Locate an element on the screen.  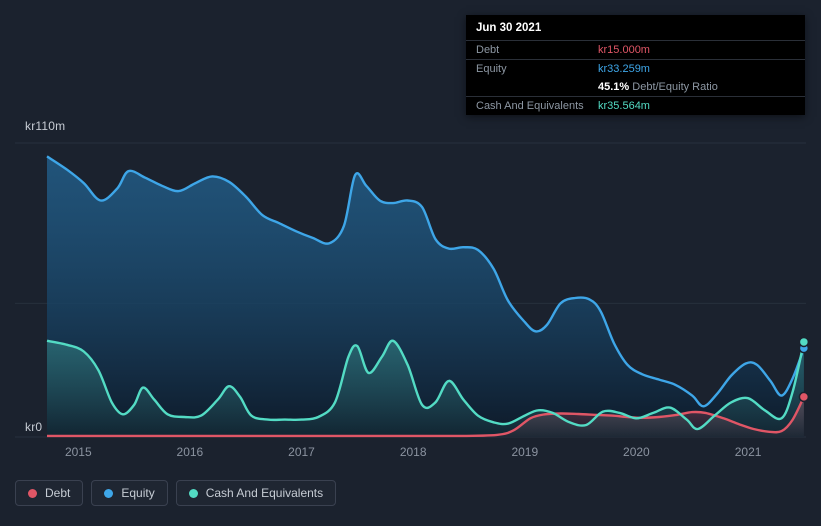
x-axis-tick-2016: 2016 is located at coordinates (190, 452).